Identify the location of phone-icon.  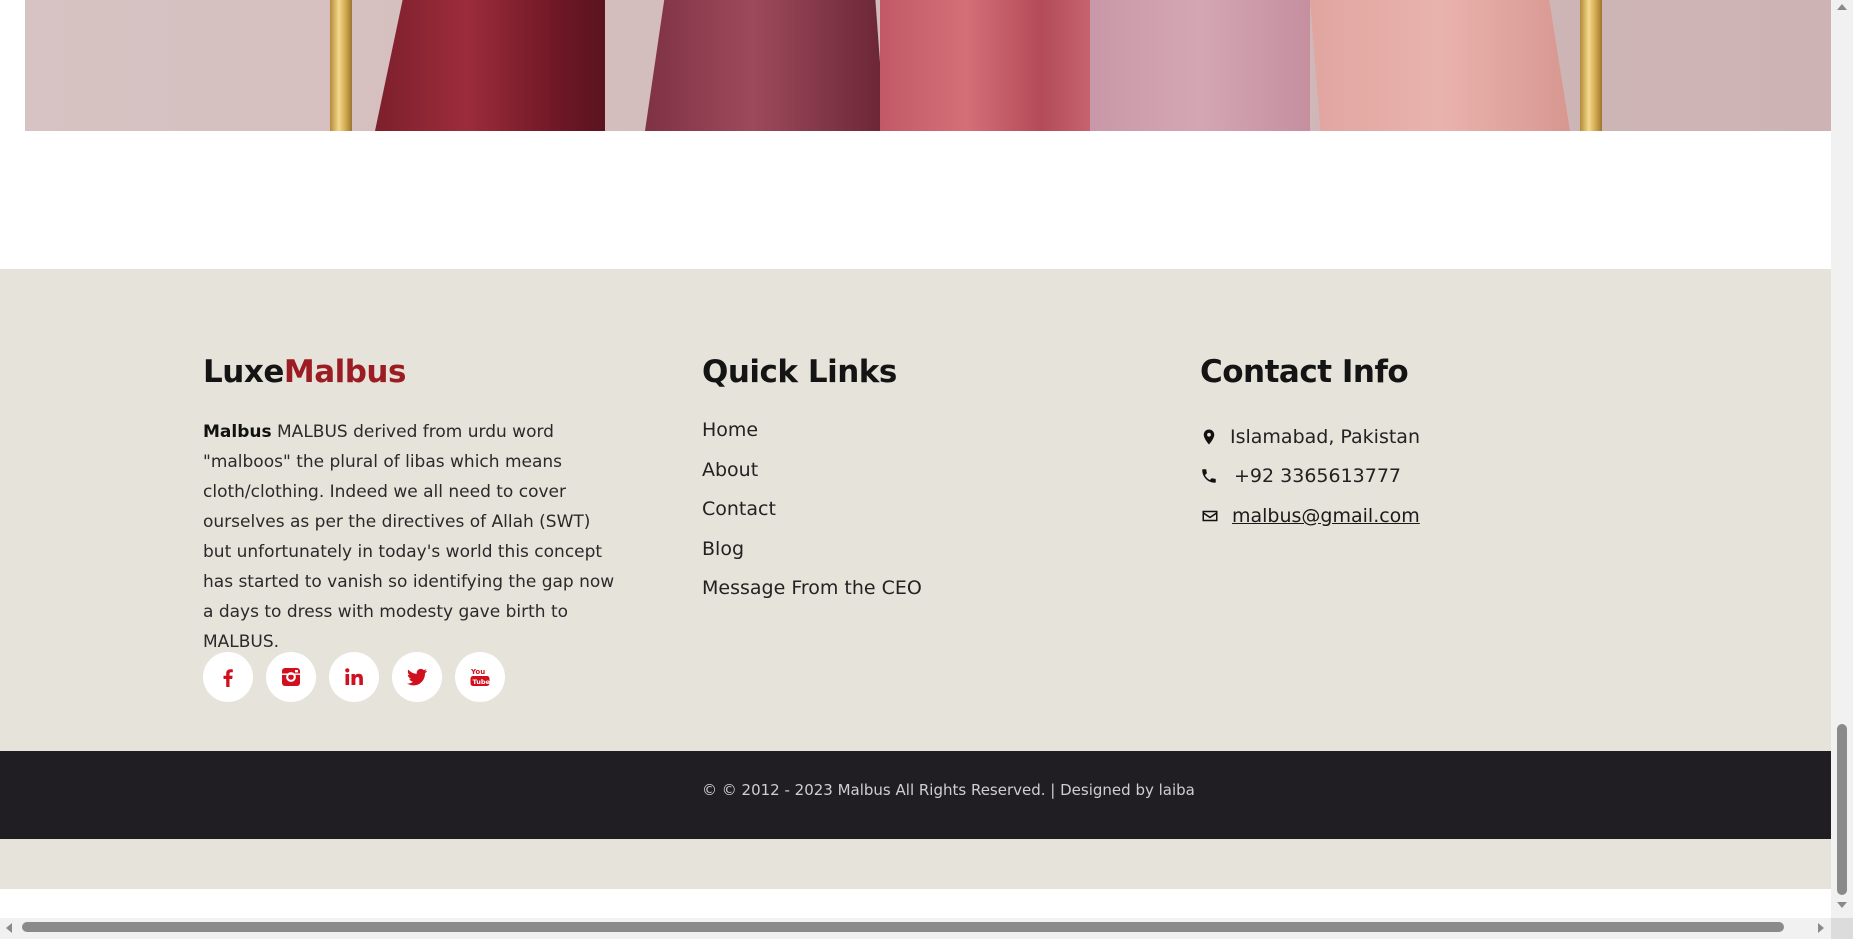
(1209, 476).